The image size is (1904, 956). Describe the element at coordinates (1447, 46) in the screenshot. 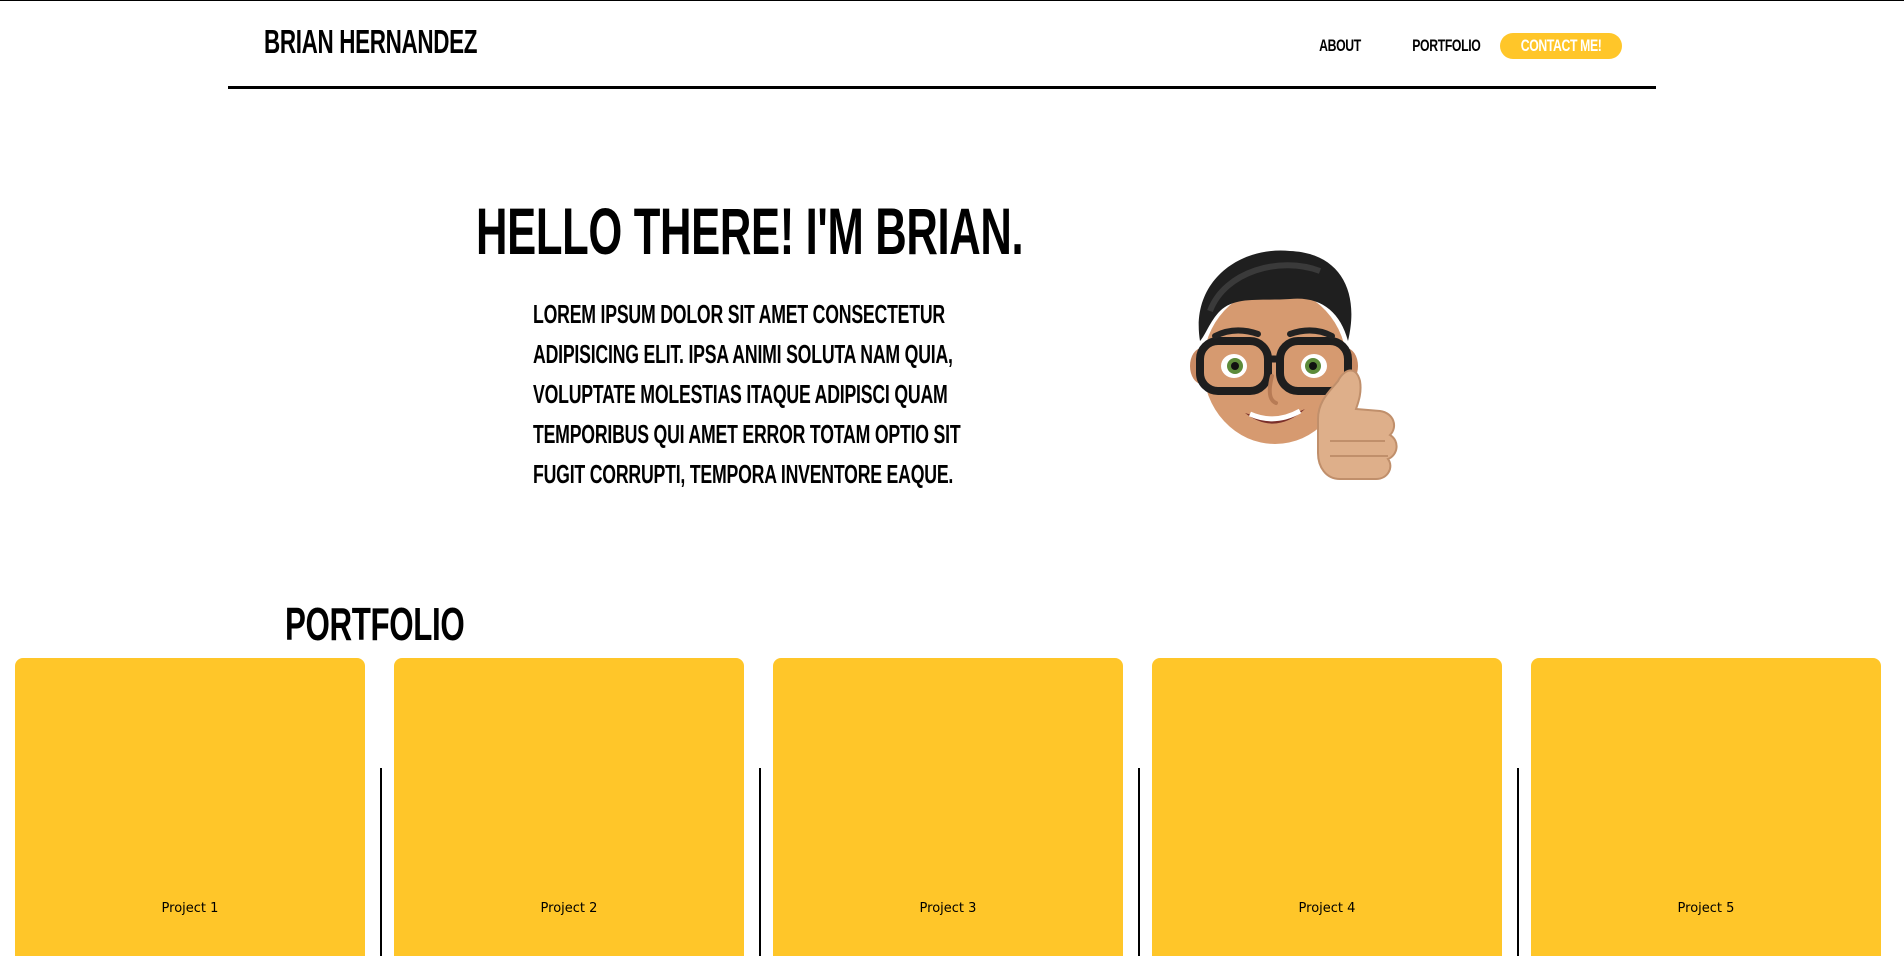

I see `nav-portfolio-link: PORTFOLIO` at that location.